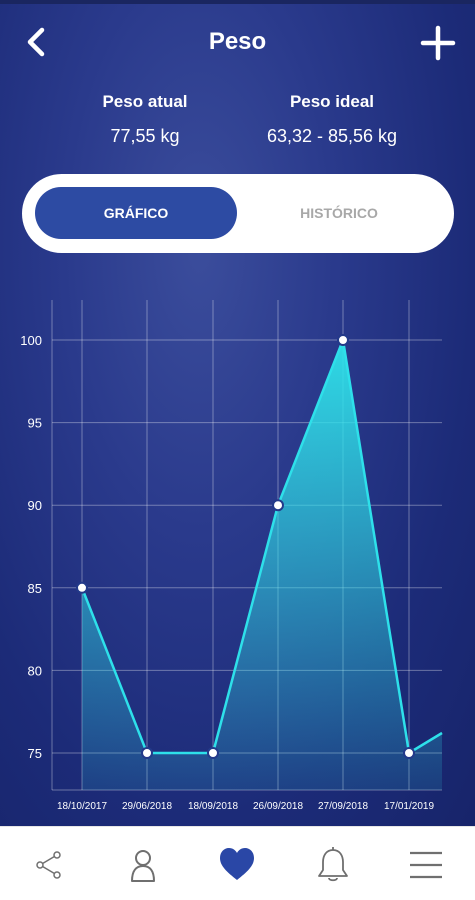 The image size is (475, 900). I want to click on add-button, so click(438, 43).